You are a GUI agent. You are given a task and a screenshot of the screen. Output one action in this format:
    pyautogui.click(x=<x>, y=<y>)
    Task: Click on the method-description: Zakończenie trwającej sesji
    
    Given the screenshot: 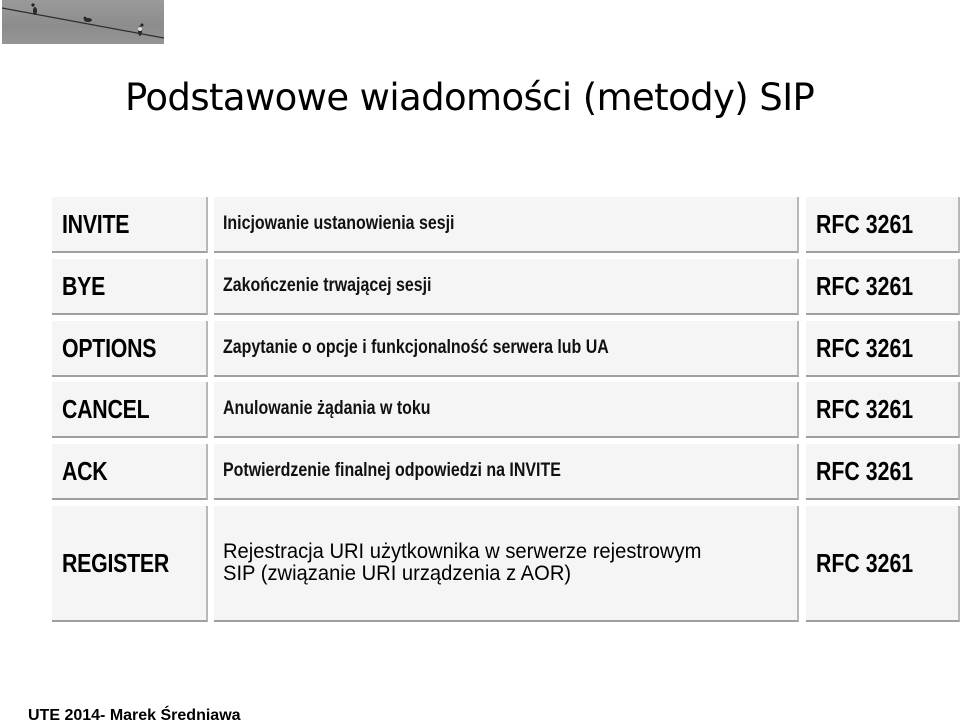 What is the action you would take?
    pyautogui.click(x=327, y=285)
    